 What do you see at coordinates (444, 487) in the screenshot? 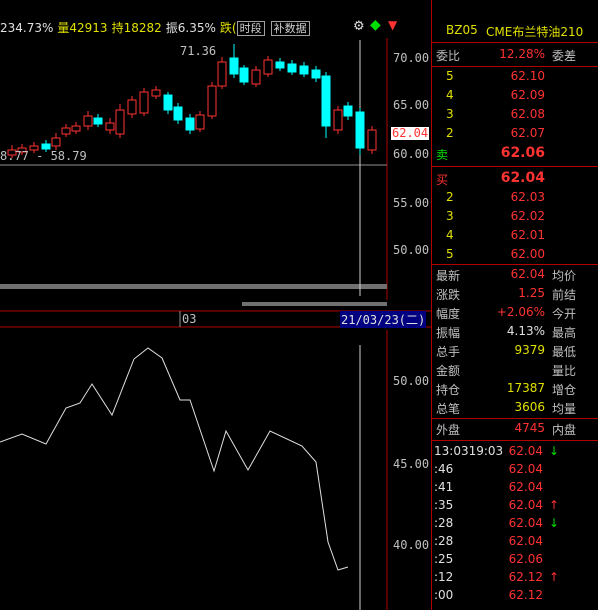
I see `tick-time: :41` at bounding box center [444, 487].